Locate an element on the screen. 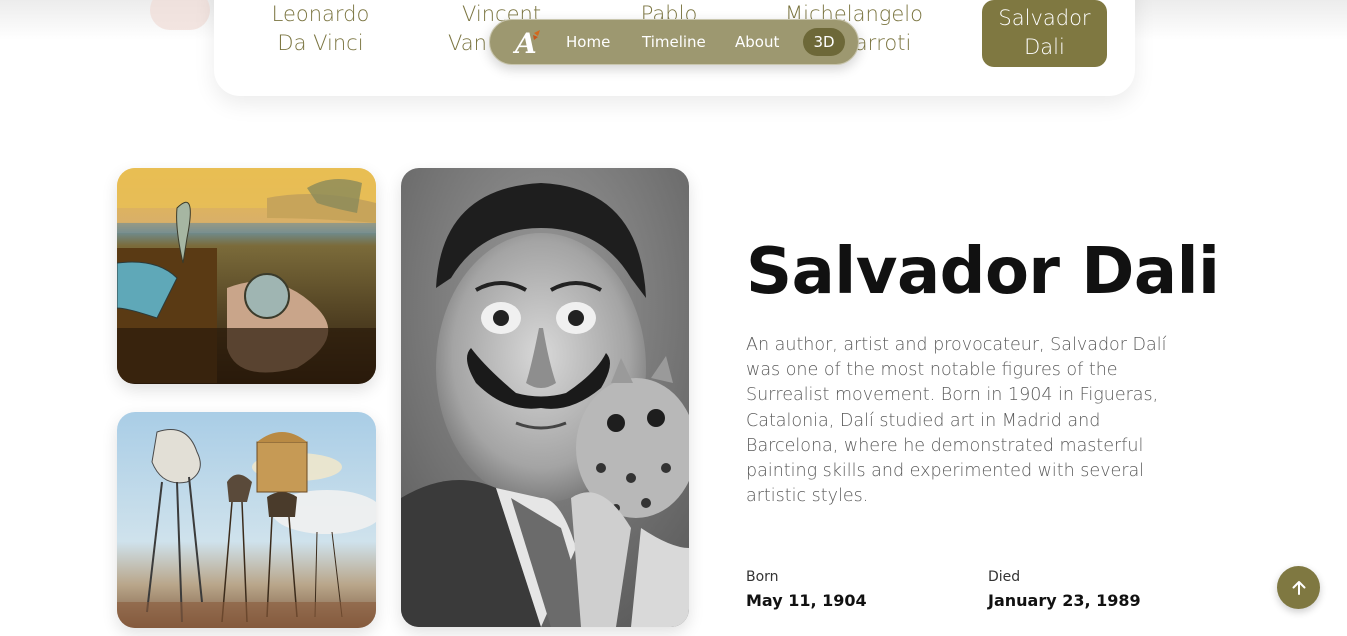 The image size is (1347, 636). arrow-up-icon is located at coordinates (1298, 587).